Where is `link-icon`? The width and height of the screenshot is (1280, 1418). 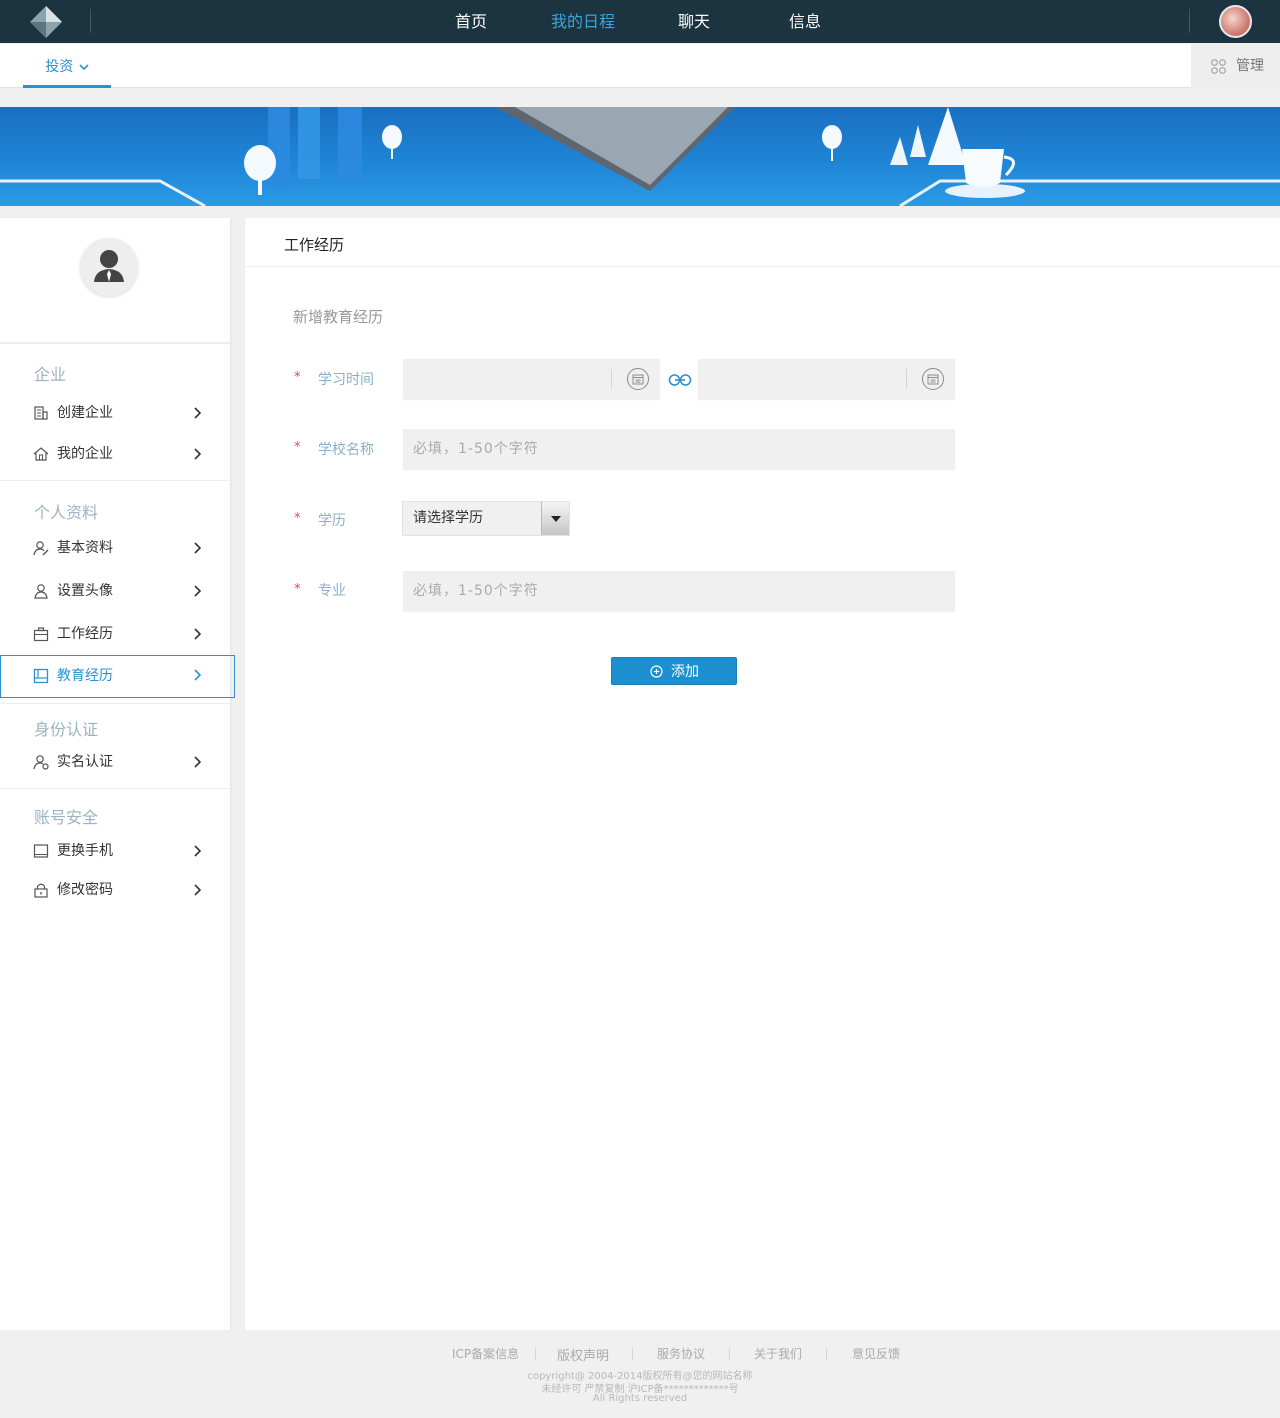 link-icon is located at coordinates (680, 380).